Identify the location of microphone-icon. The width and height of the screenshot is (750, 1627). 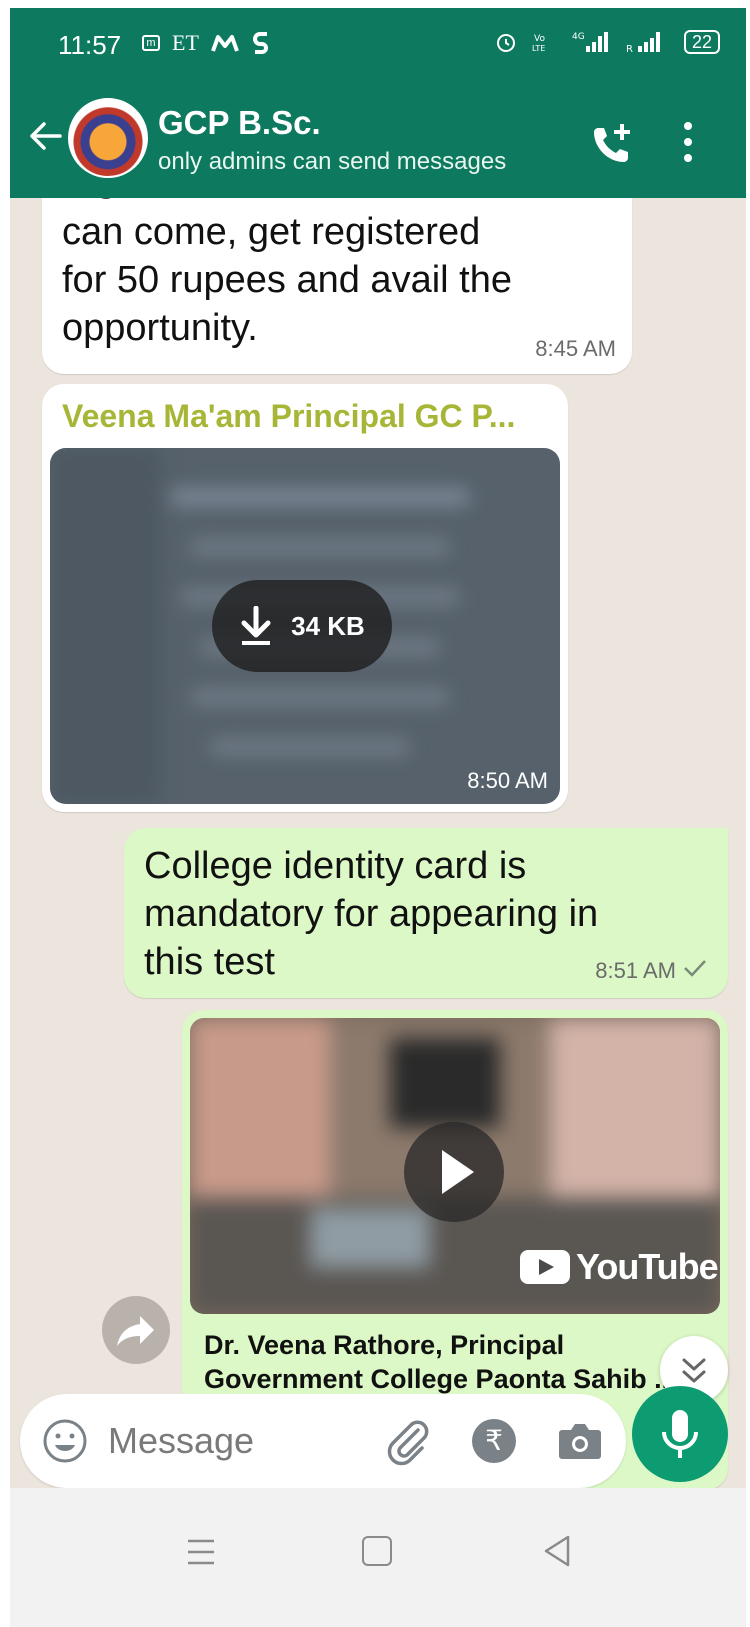
(680, 1434).